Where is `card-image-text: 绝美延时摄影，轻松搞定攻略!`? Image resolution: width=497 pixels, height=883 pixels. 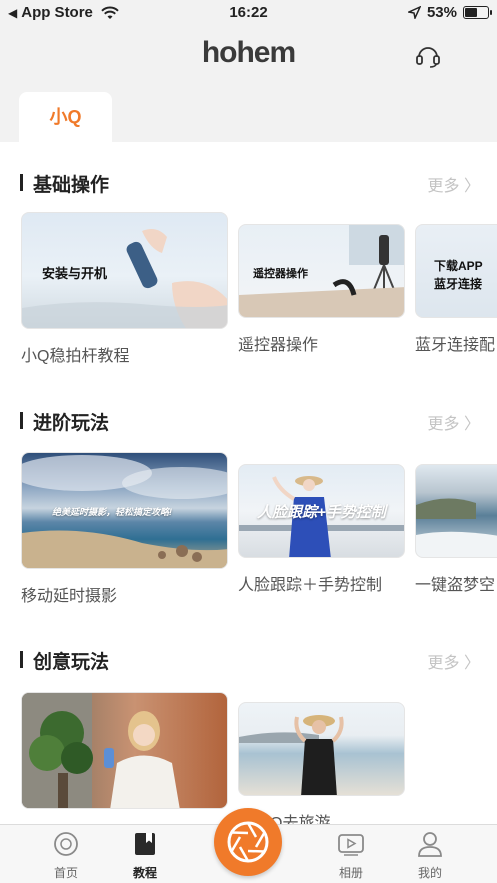
card-image-text: 绝美延时摄影，轻松搞定攻略! is located at coordinates (112, 512).